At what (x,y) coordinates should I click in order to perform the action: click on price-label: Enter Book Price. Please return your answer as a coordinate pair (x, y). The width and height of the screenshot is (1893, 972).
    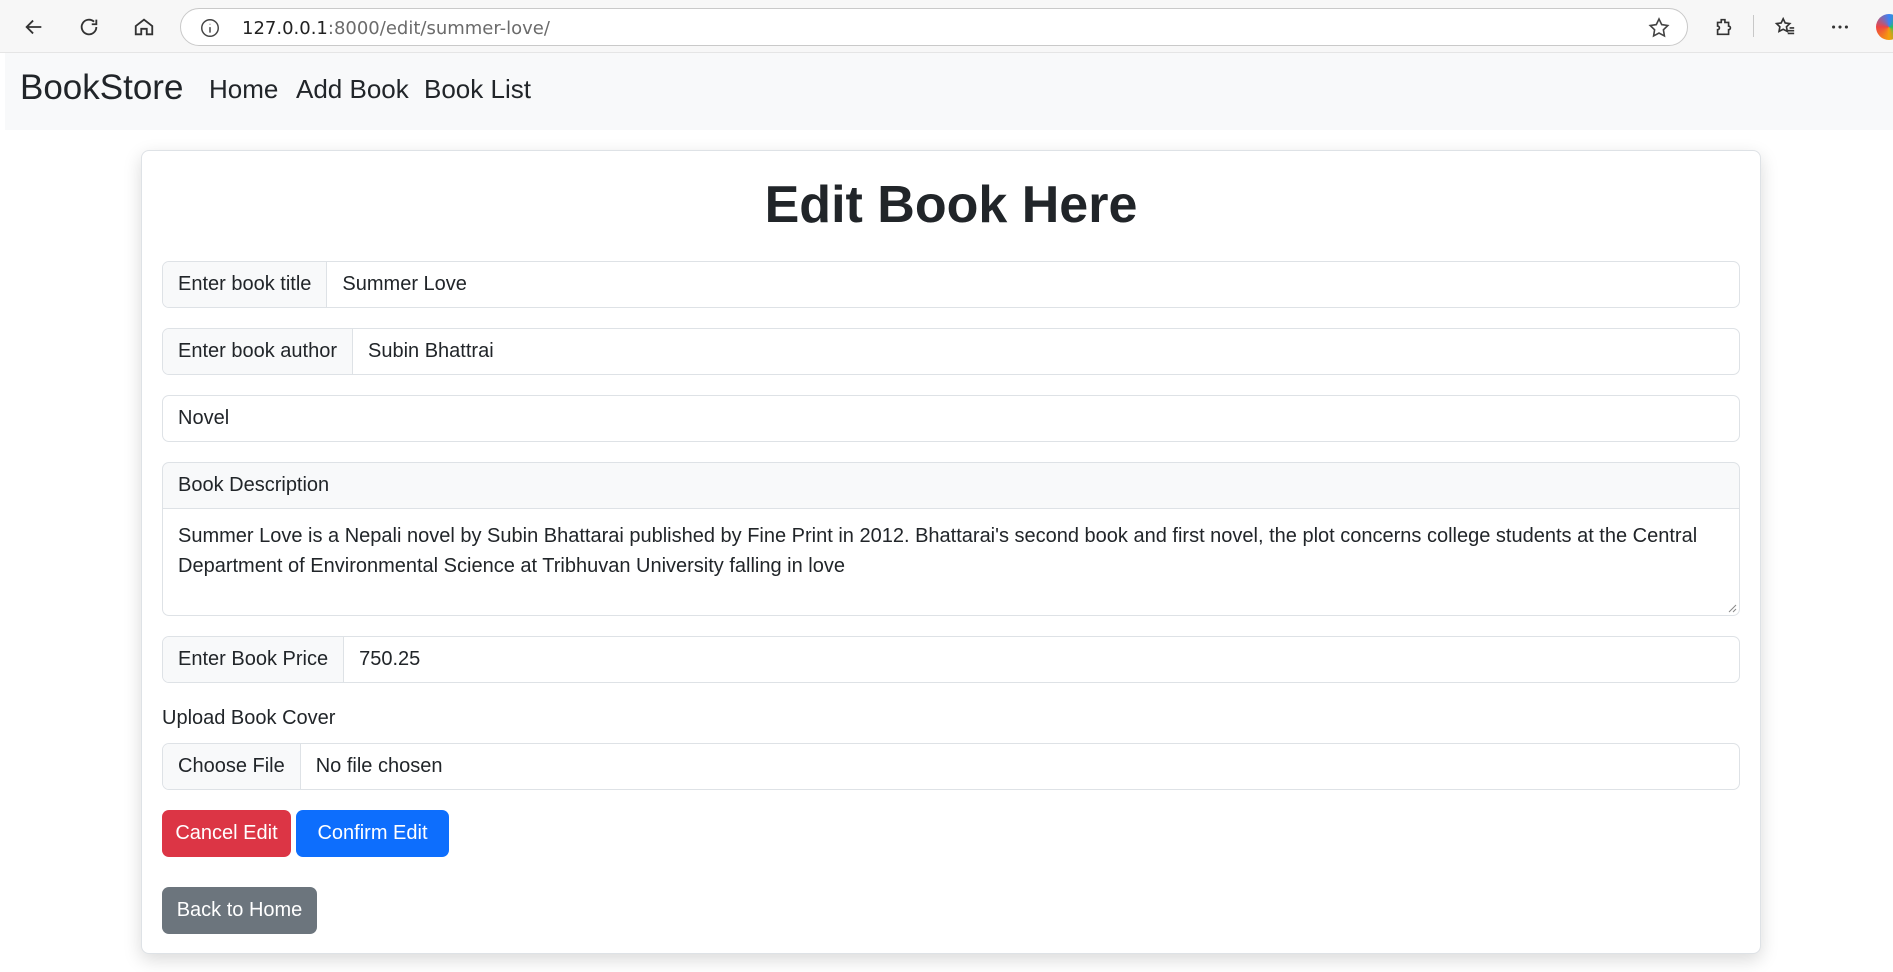
    Looking at the image, I should click on (254, 659).